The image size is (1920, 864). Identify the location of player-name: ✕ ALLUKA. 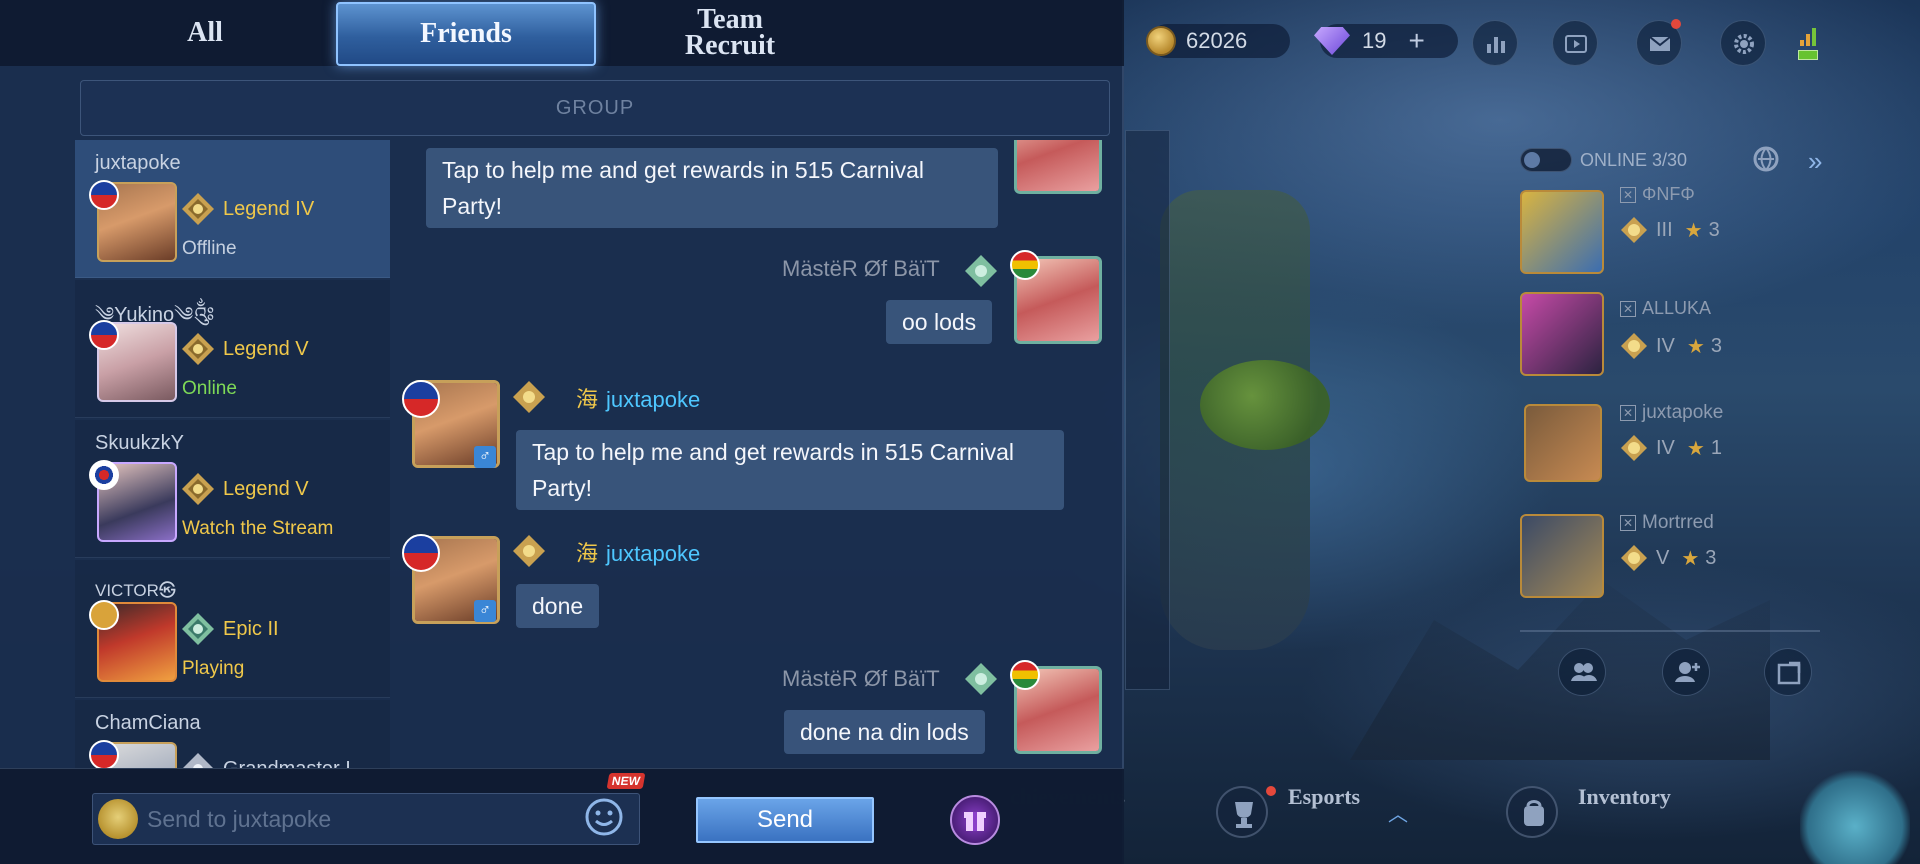
(1665, 308).